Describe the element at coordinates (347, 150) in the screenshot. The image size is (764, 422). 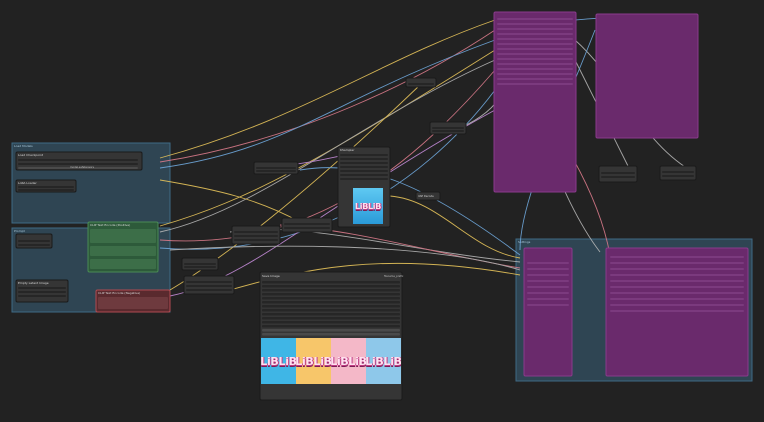
I see `node-sampler-title: KSampler` at that location.